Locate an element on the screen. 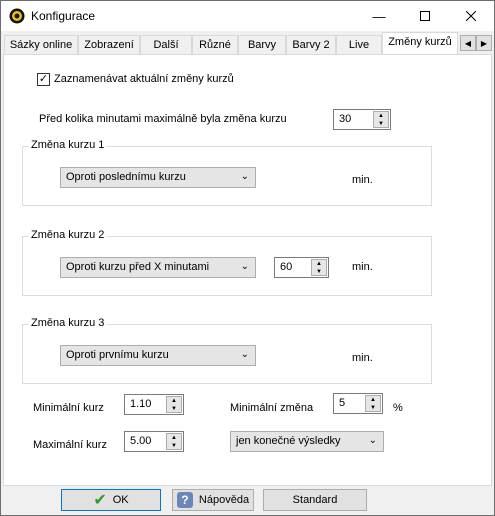 The width and height of the screenshot is (495, 516). help-button: ? Nápověda is located at coordinates (213, 500).